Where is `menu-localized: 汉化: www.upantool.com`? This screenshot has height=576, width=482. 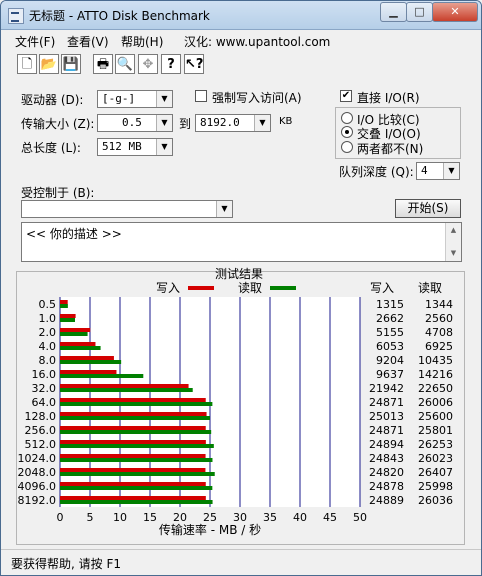
menu-localized: 汉化: www.upantool.com is located at coordinates (257, 41).